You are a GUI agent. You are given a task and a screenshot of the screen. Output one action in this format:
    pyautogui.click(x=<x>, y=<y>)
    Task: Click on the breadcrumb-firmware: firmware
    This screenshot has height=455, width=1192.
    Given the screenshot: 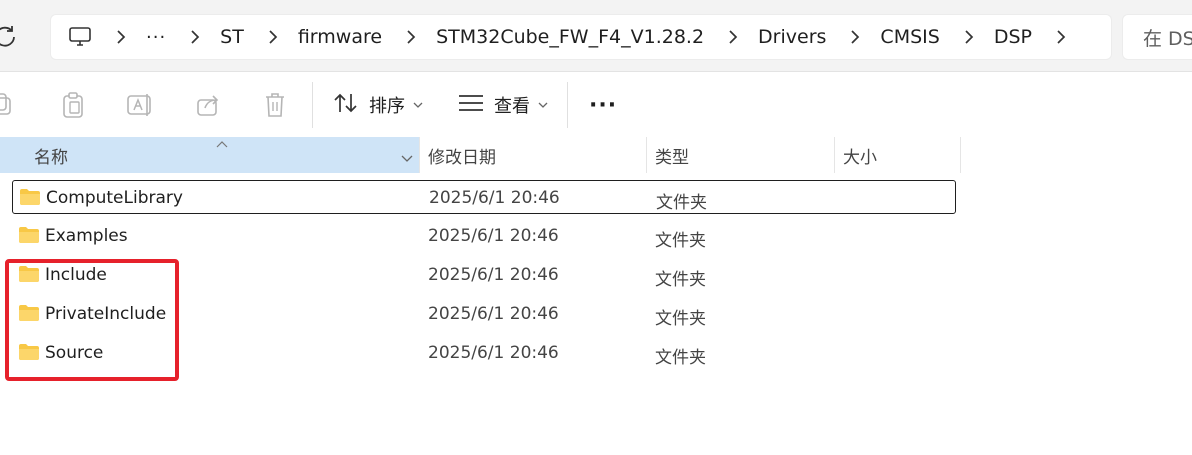 What is the action you would take?
    pyautogui.click(x=340, y=37)
    